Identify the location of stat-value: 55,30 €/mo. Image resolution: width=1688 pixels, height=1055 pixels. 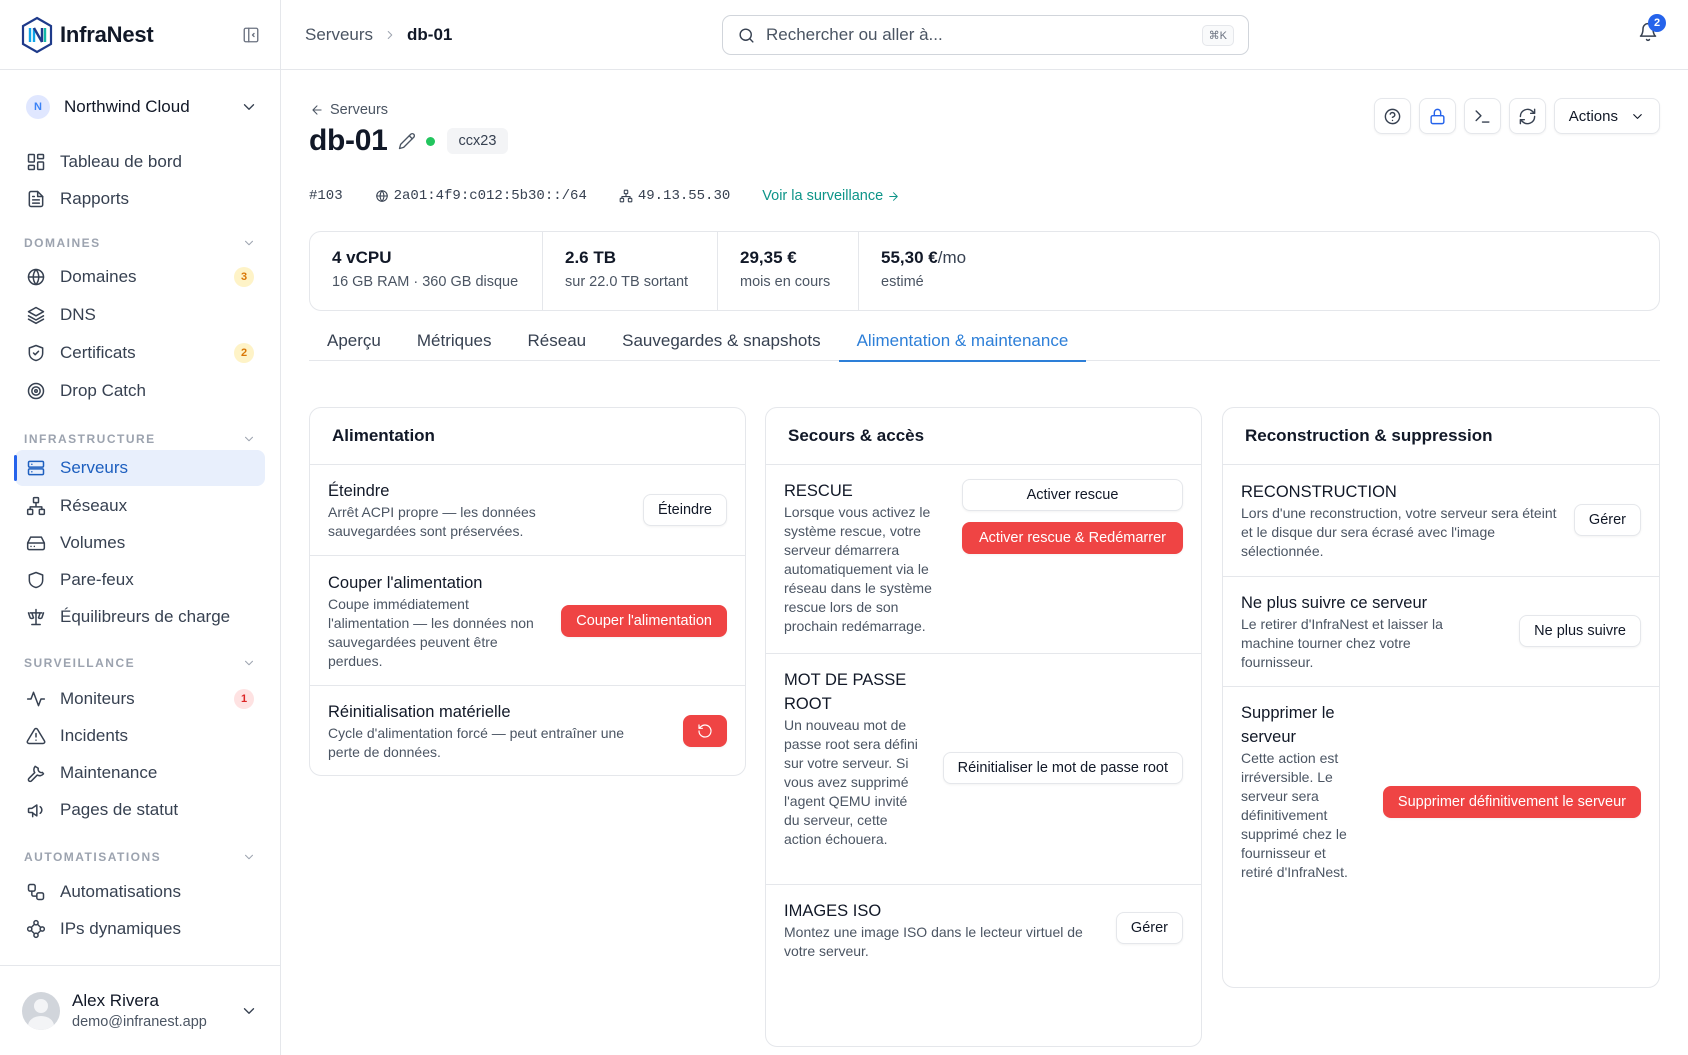
(1259, 258).